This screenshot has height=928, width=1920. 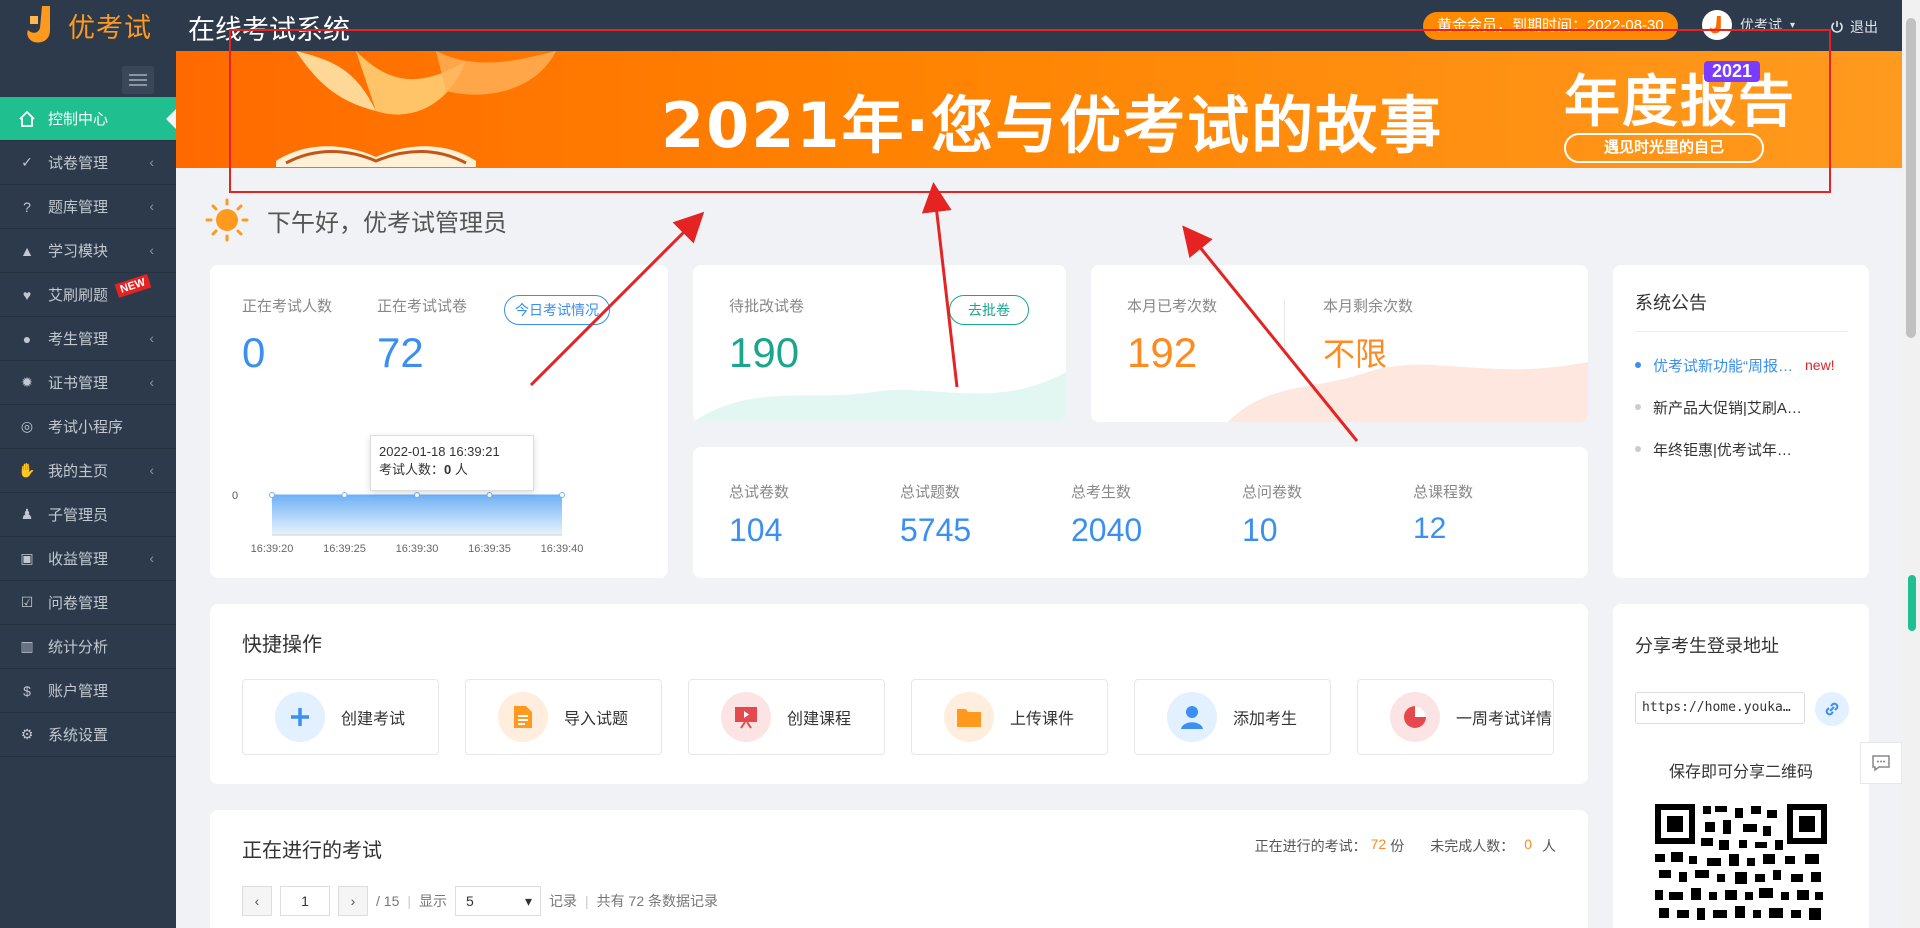 What do you see at coordinates (272, 549) in the screenshot?
I see `x-tick-label: 16:39:20` at bounding box center [272, 549].